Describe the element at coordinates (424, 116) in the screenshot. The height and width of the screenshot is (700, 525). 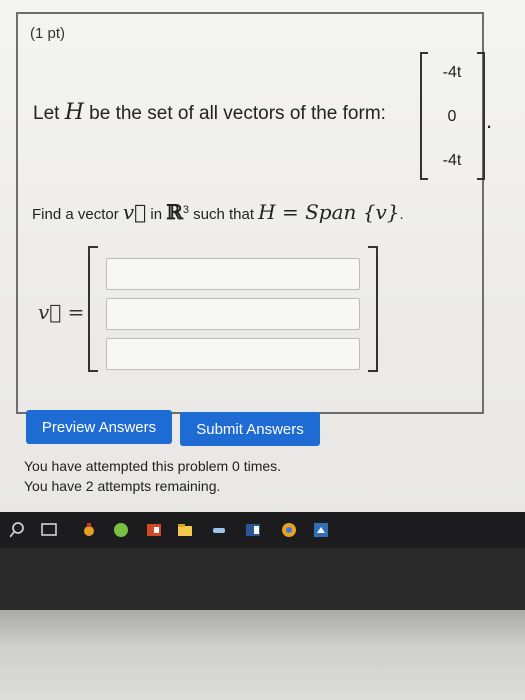
I see `left-bracket` at that location.